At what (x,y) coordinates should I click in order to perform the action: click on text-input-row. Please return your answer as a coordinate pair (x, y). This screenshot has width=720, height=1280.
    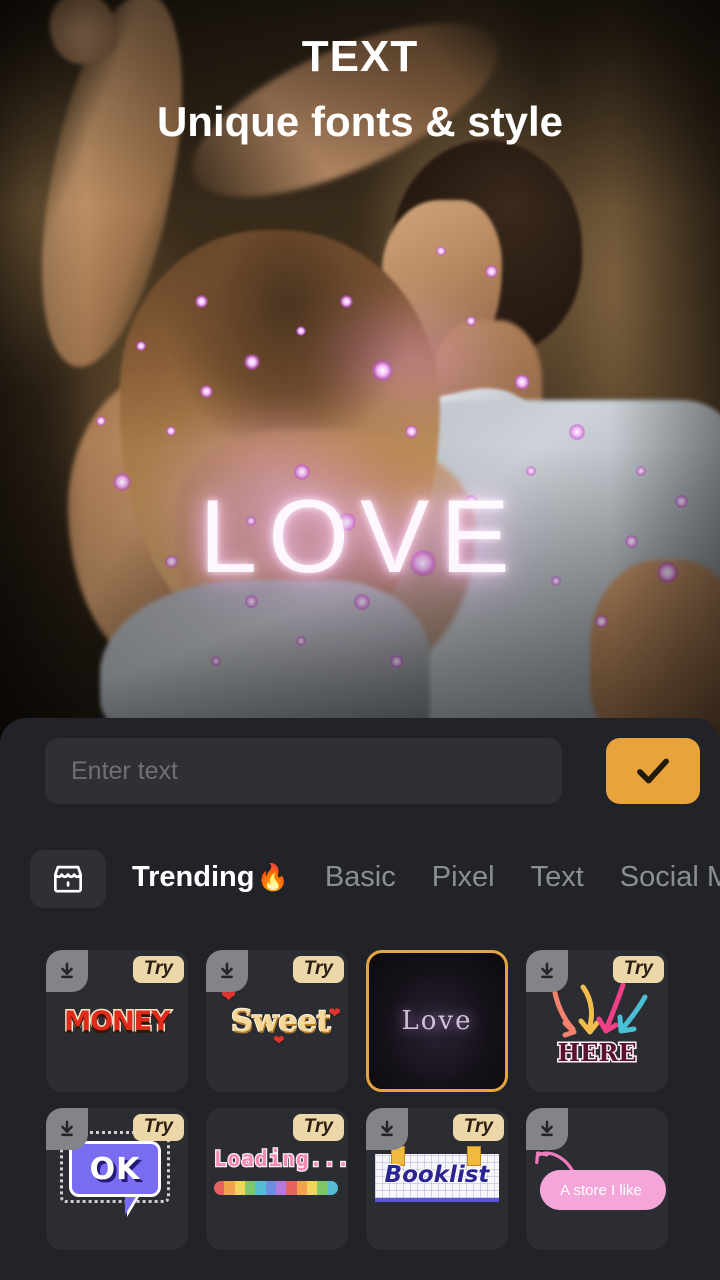
    Looking at the image, I should click on (360, 773).